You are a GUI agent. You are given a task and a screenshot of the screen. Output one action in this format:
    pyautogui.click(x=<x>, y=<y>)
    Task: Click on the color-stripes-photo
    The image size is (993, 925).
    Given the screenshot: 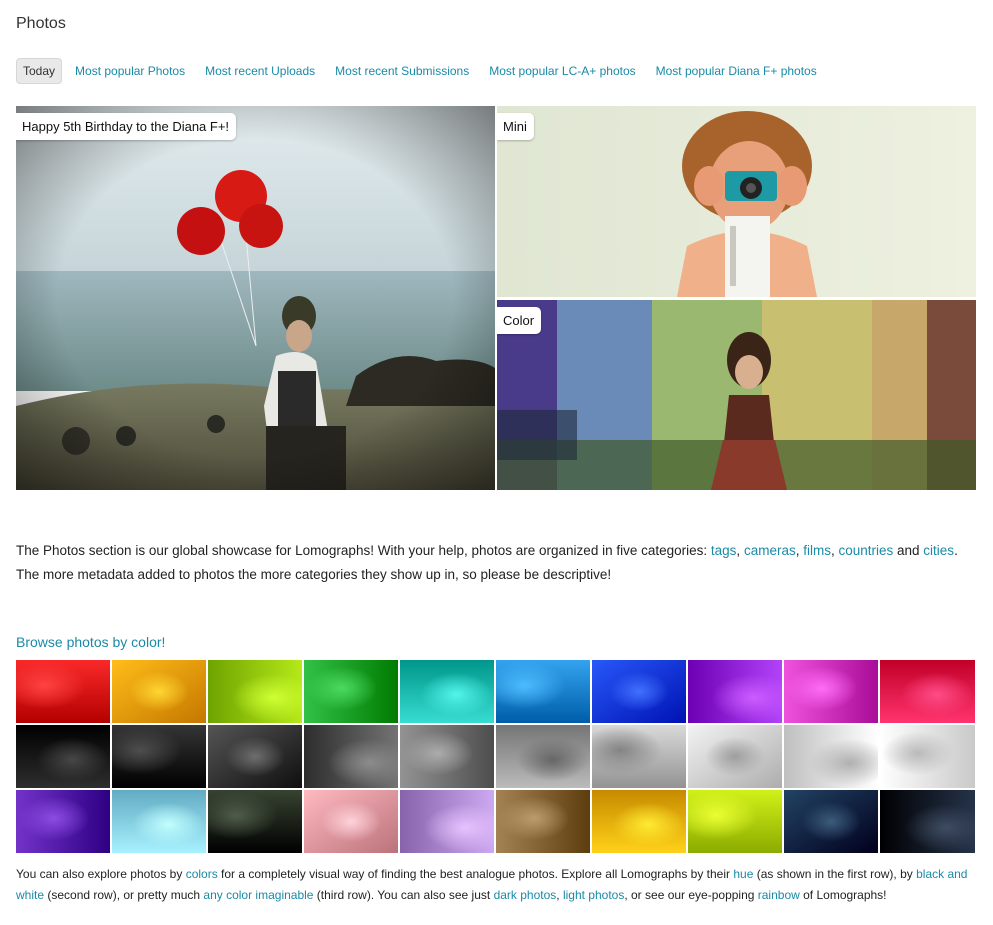 What is the action you would take?
    pyautogui.click(x=736, y=395)
    